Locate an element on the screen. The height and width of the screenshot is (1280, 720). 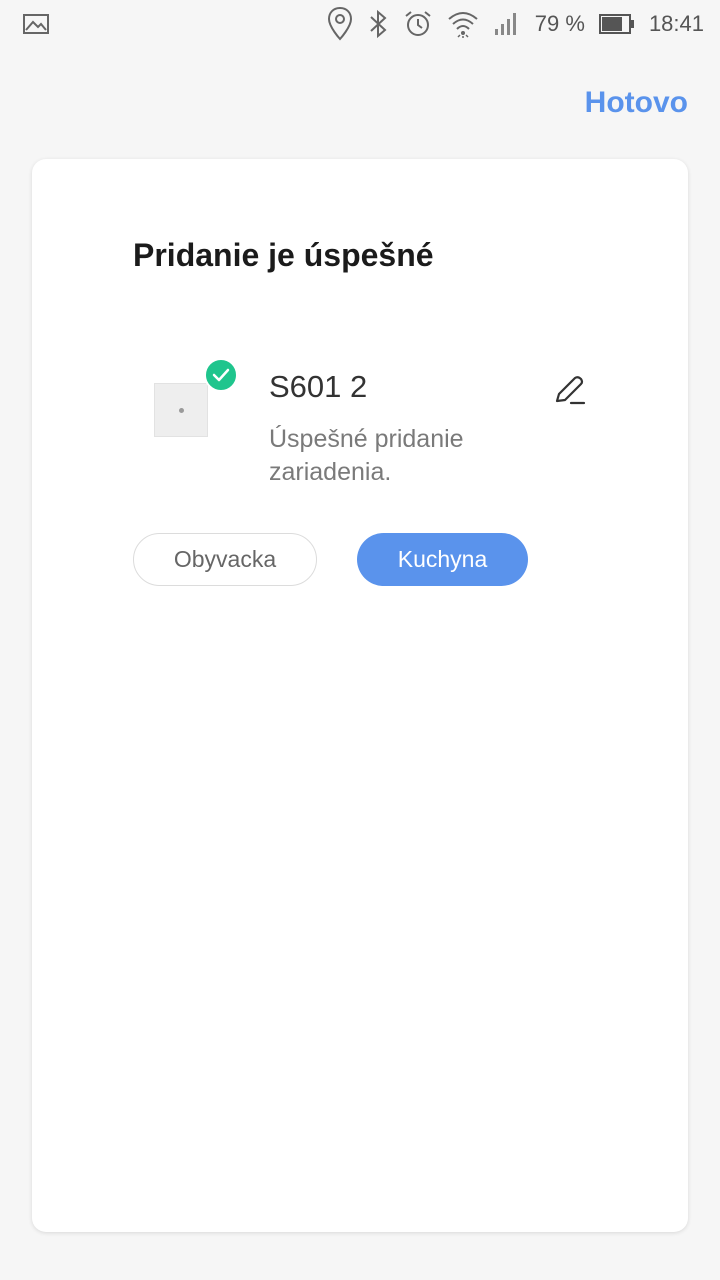
room-chip-kuchyna: Kuchyna is located at coordinates (442, 559).